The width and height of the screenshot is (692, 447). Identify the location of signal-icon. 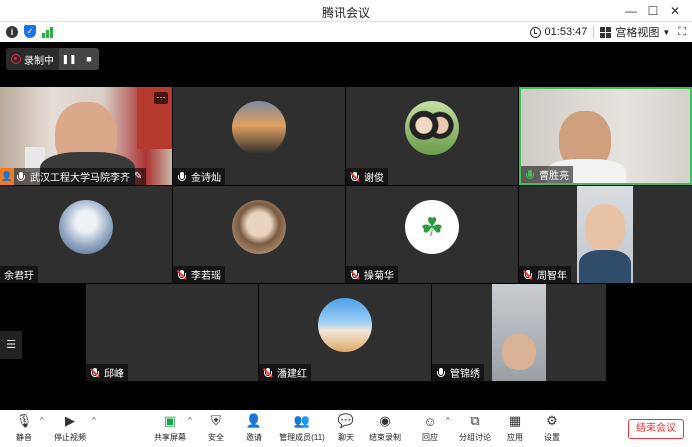
(48, 32).